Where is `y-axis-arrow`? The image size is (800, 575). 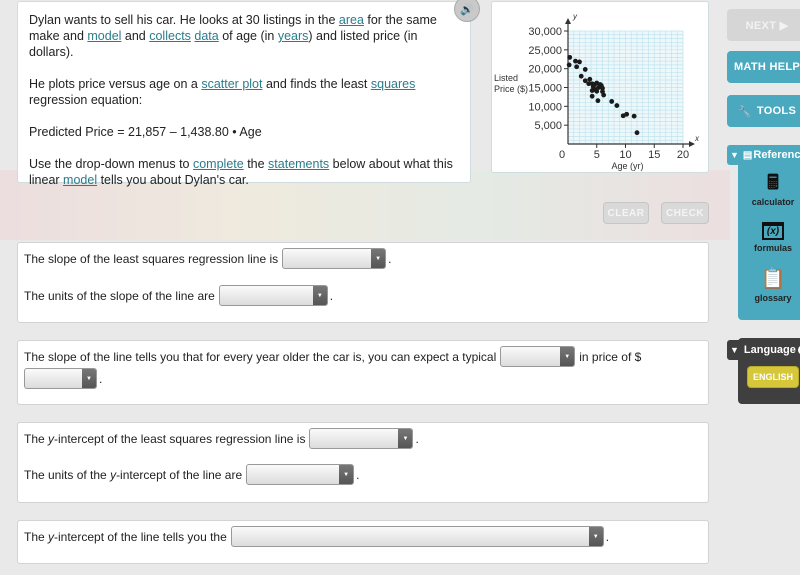 y-axis-arrow is located at coordinates (568, 21).